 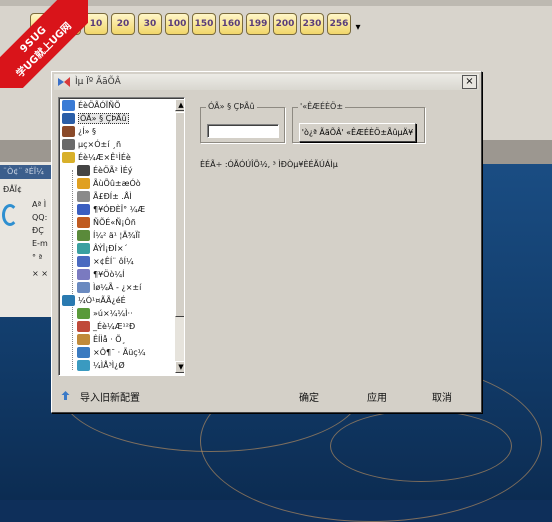 I want to click on toolbar-button-199: 199, so click(x=258, y=24).